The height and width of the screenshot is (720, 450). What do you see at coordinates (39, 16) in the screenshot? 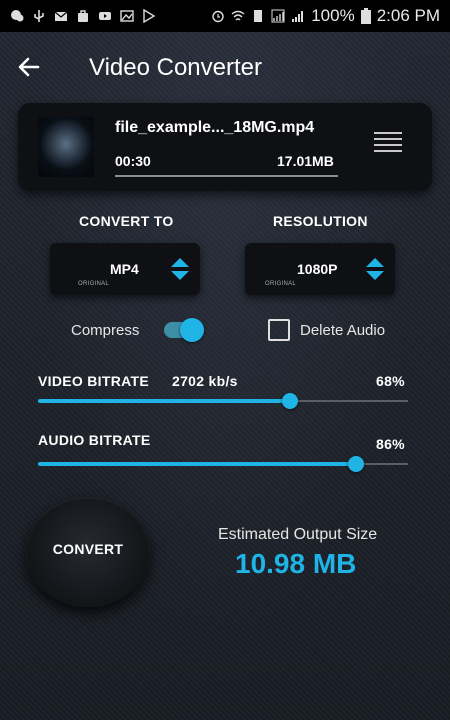
I see `usb-icon` at bounding box center [39, 16].